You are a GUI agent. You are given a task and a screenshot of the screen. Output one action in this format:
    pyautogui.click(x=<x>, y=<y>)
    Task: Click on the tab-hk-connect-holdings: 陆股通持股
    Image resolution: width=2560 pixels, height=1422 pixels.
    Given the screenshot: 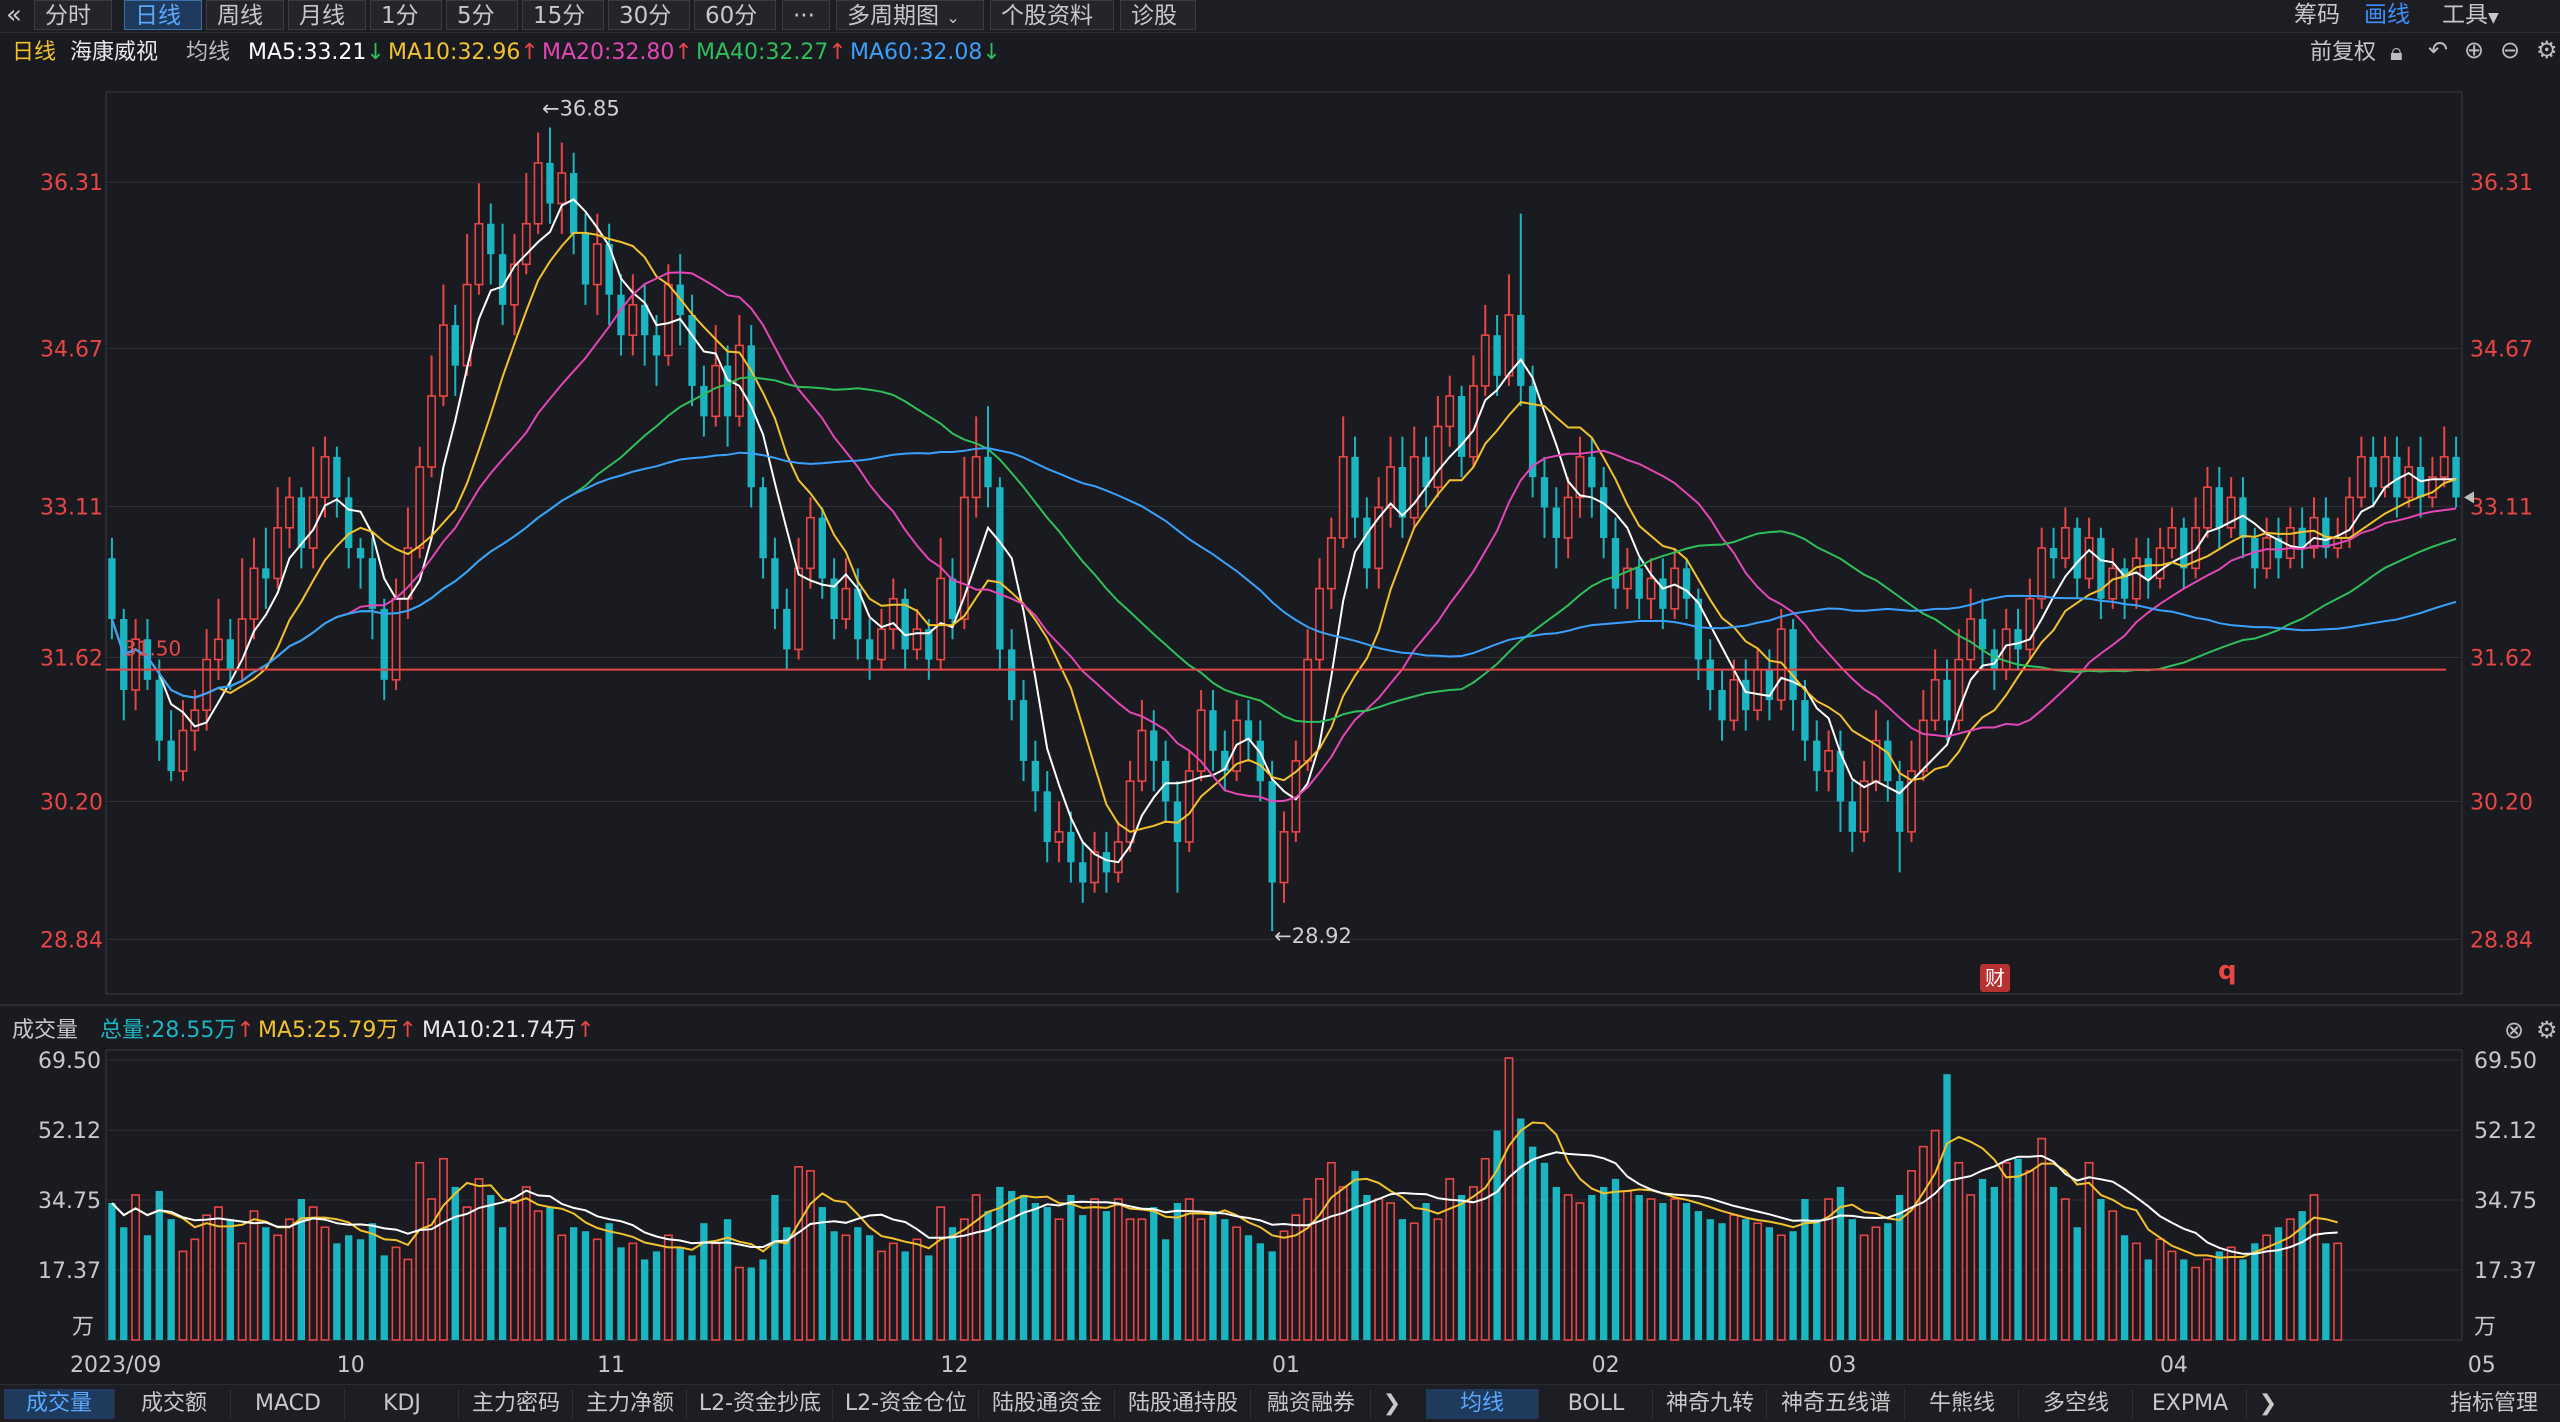 What is the action you would take?
    pyautogui.click(x=1183, y=1404)
    